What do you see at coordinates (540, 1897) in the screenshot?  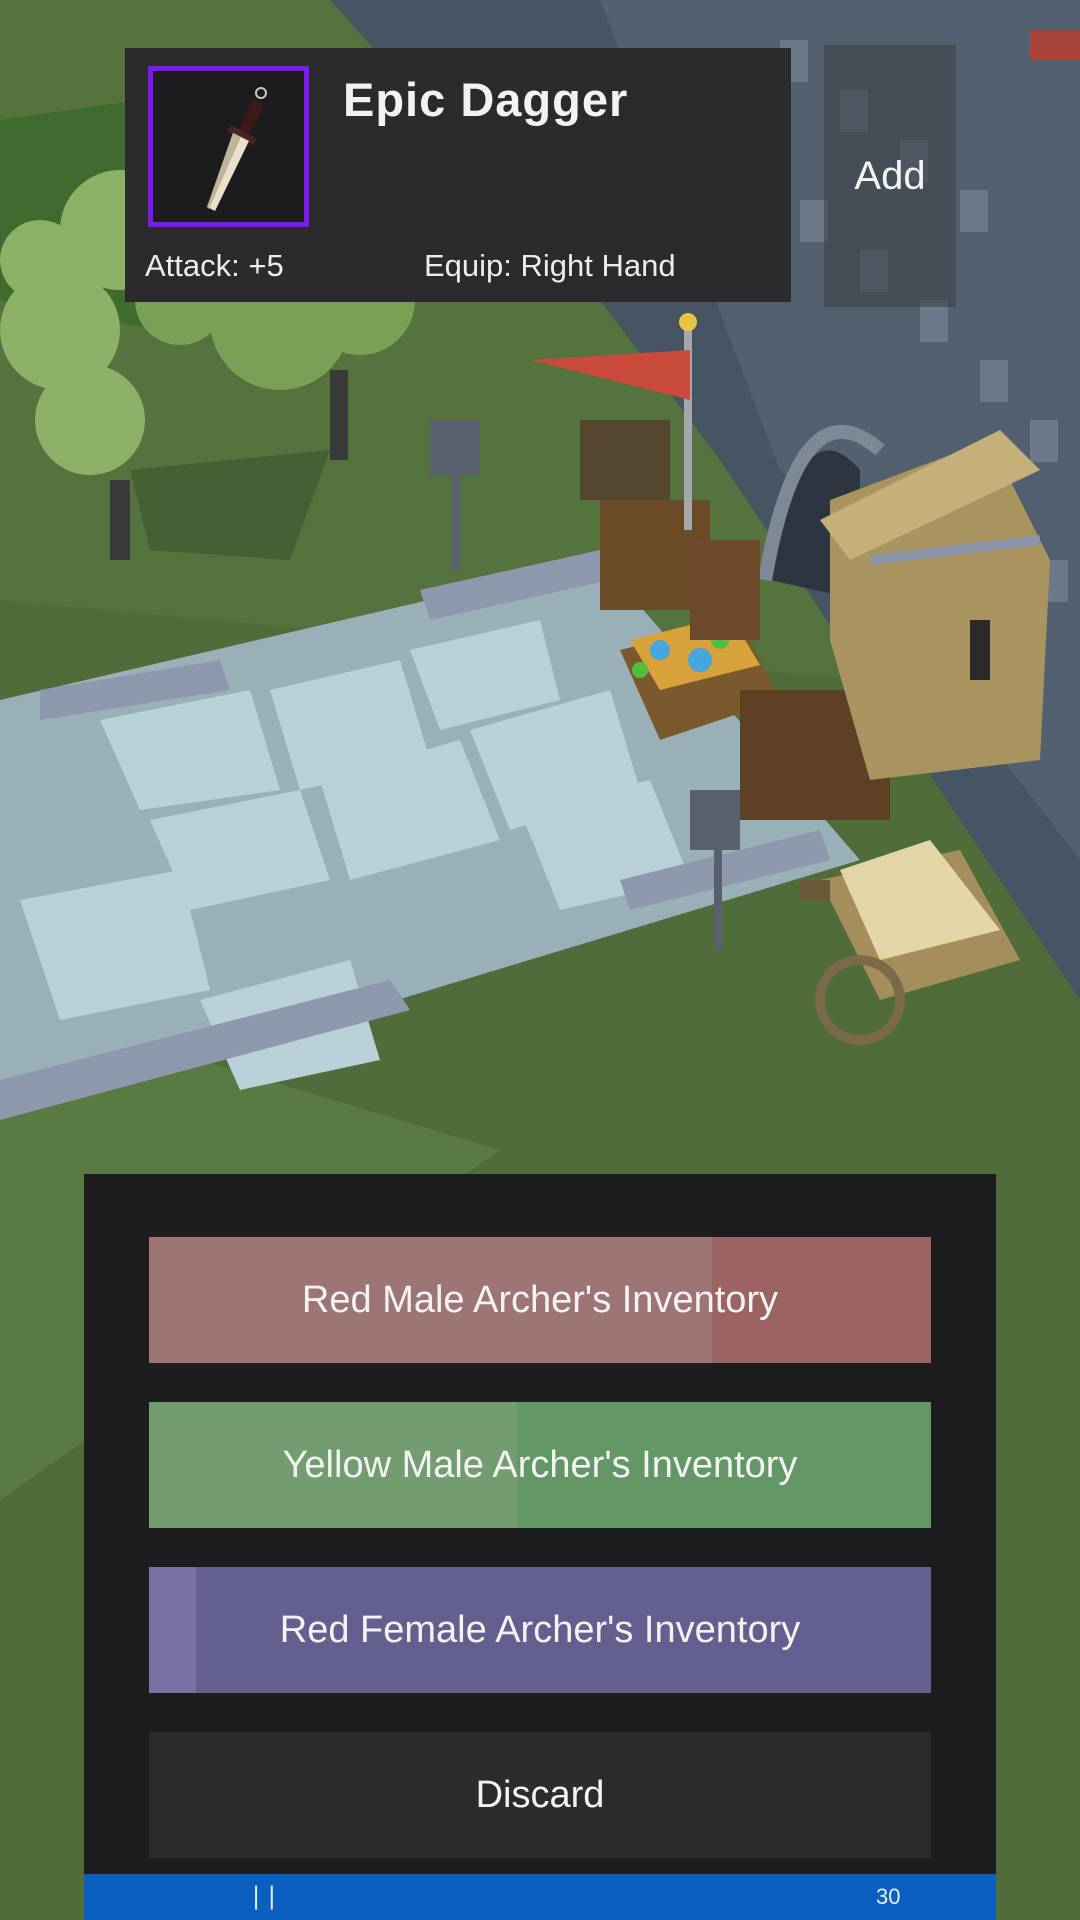 I see `status-bar: | | 30` at bounding box center [540, 1897].